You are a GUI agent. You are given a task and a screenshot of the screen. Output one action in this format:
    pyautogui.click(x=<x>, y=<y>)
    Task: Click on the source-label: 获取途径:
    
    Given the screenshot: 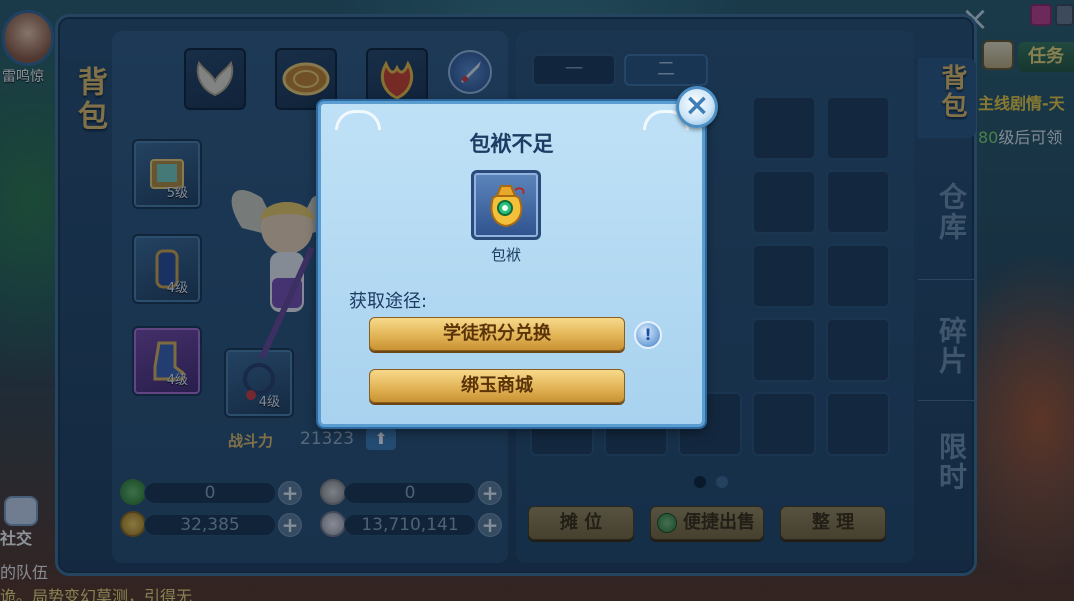 What is the action you would take?
    pyautogui.click(x=388, y=301)
    